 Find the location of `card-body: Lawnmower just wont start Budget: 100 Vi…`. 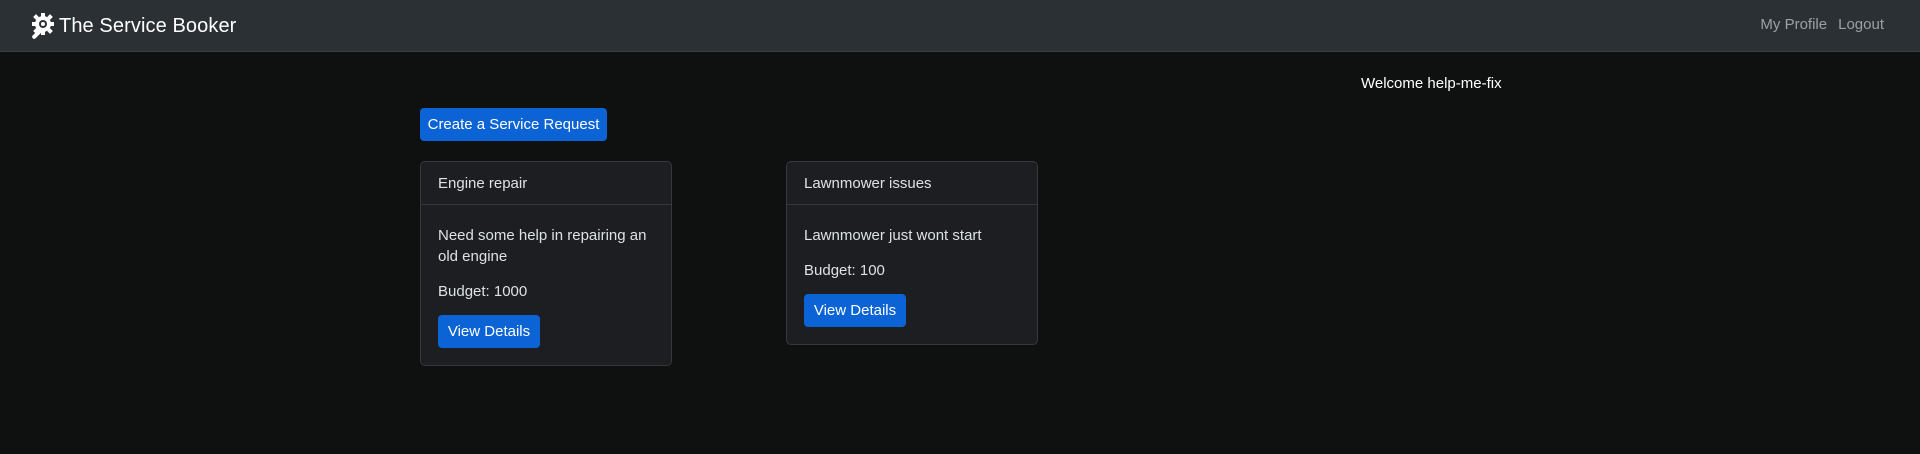

card-body: Lawnmower just wont start Budget: 100 Vi… is located at coordinates (912, 274).